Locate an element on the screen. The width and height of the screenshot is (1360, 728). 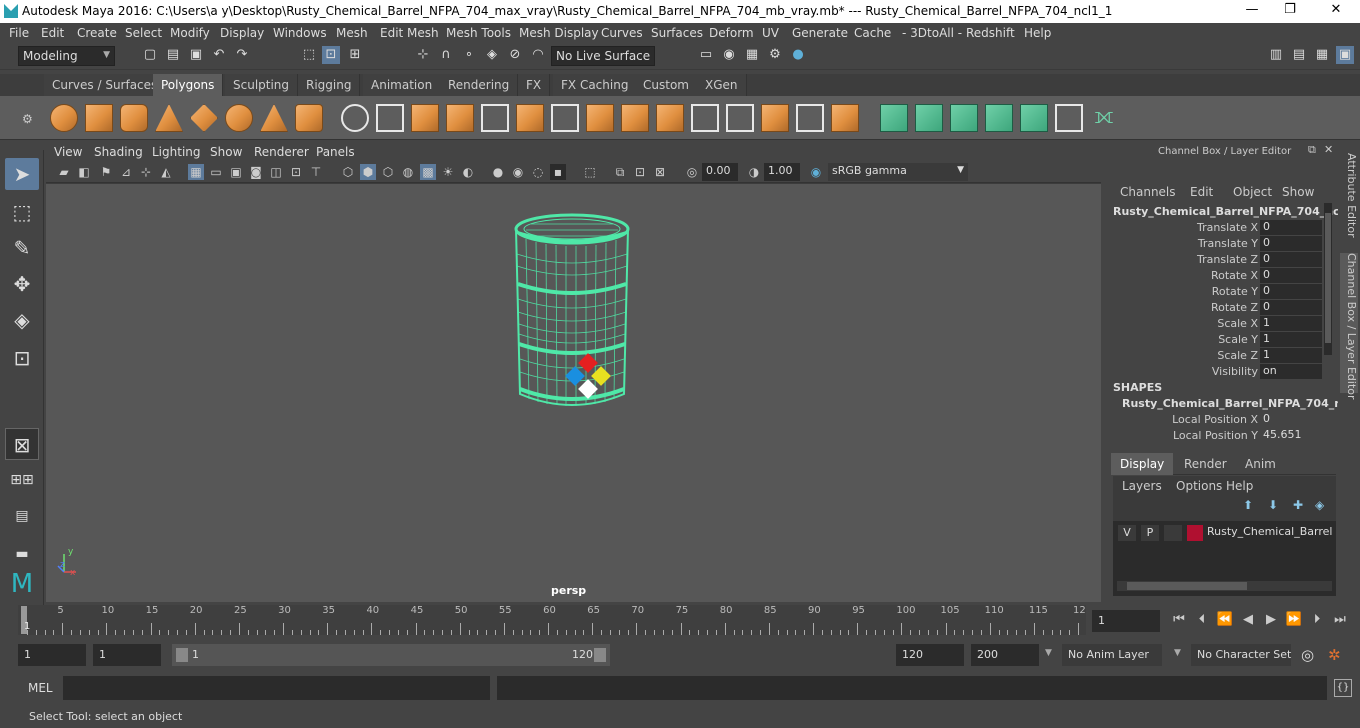
mel-label: MEL is located at coordinates (40, 688).